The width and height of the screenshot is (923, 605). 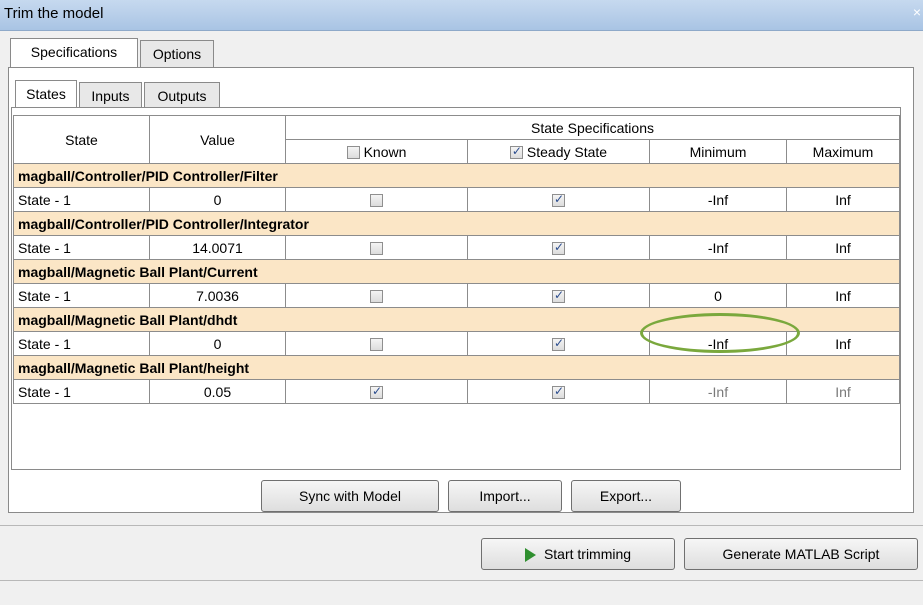 What do you see at coordinates (110, 95) in the screenshot?
I see `tab-inputs: Inputs` at bounding box center [110, 95].